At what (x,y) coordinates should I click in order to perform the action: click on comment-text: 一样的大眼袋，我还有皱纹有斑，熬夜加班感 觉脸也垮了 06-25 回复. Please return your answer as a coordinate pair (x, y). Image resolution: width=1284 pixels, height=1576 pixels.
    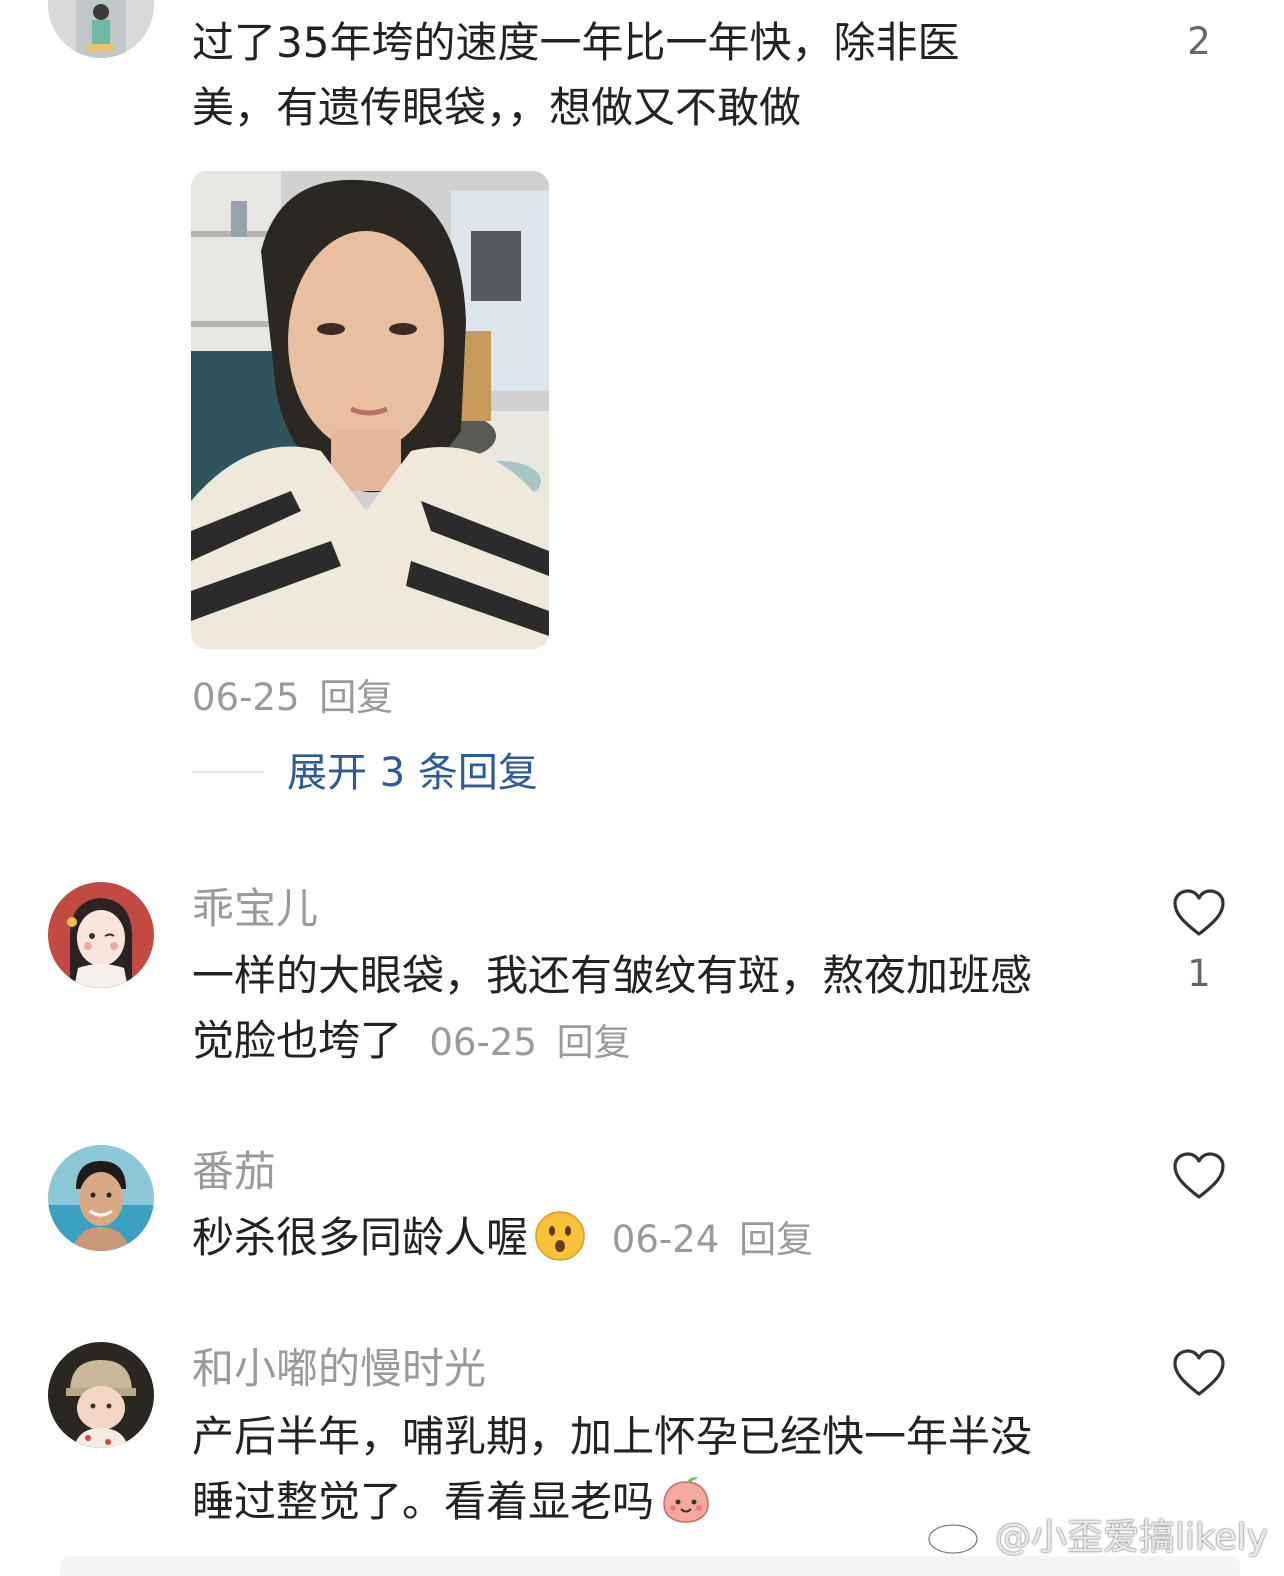
    Looking at the image, I should click on (612, 1009).